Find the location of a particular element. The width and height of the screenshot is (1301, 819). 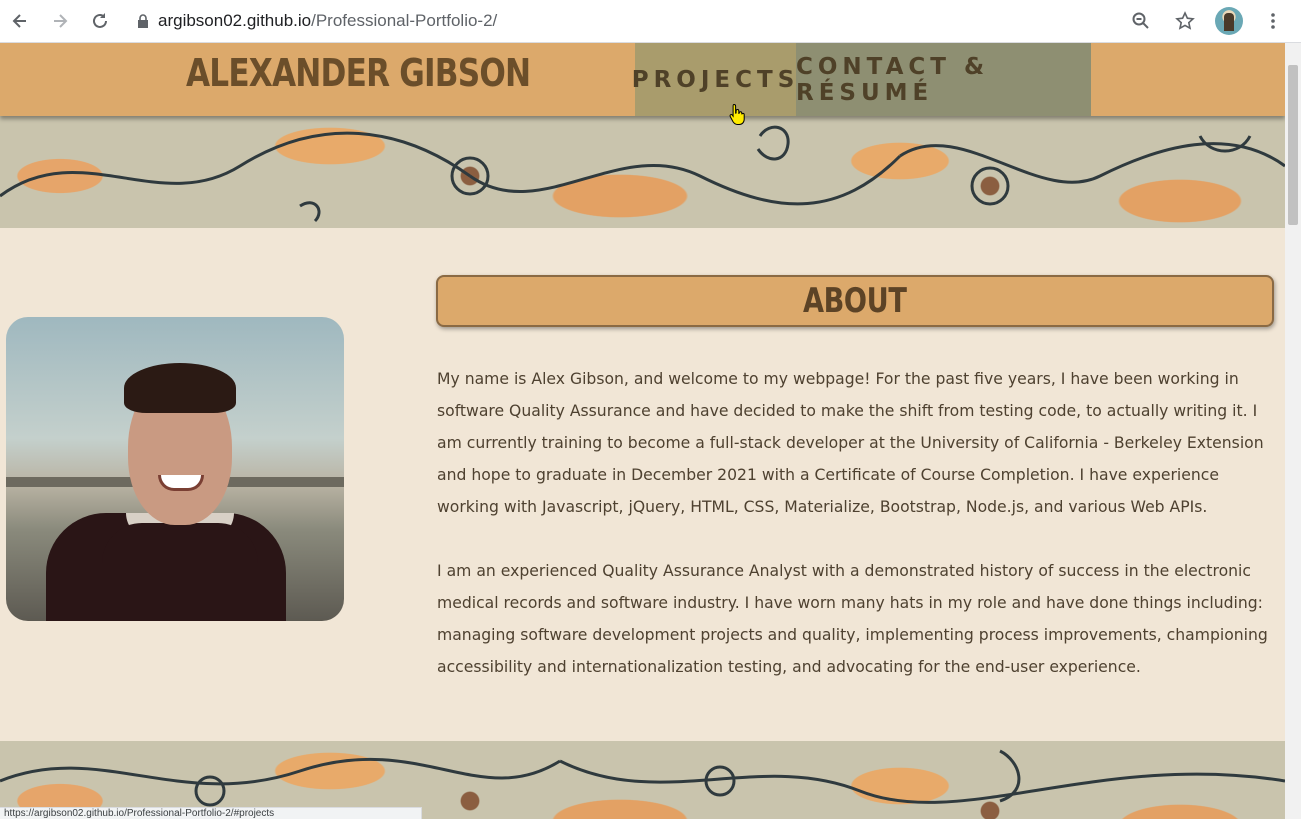

about-heading-text: ABOUT is located at coordinates (855, 301).